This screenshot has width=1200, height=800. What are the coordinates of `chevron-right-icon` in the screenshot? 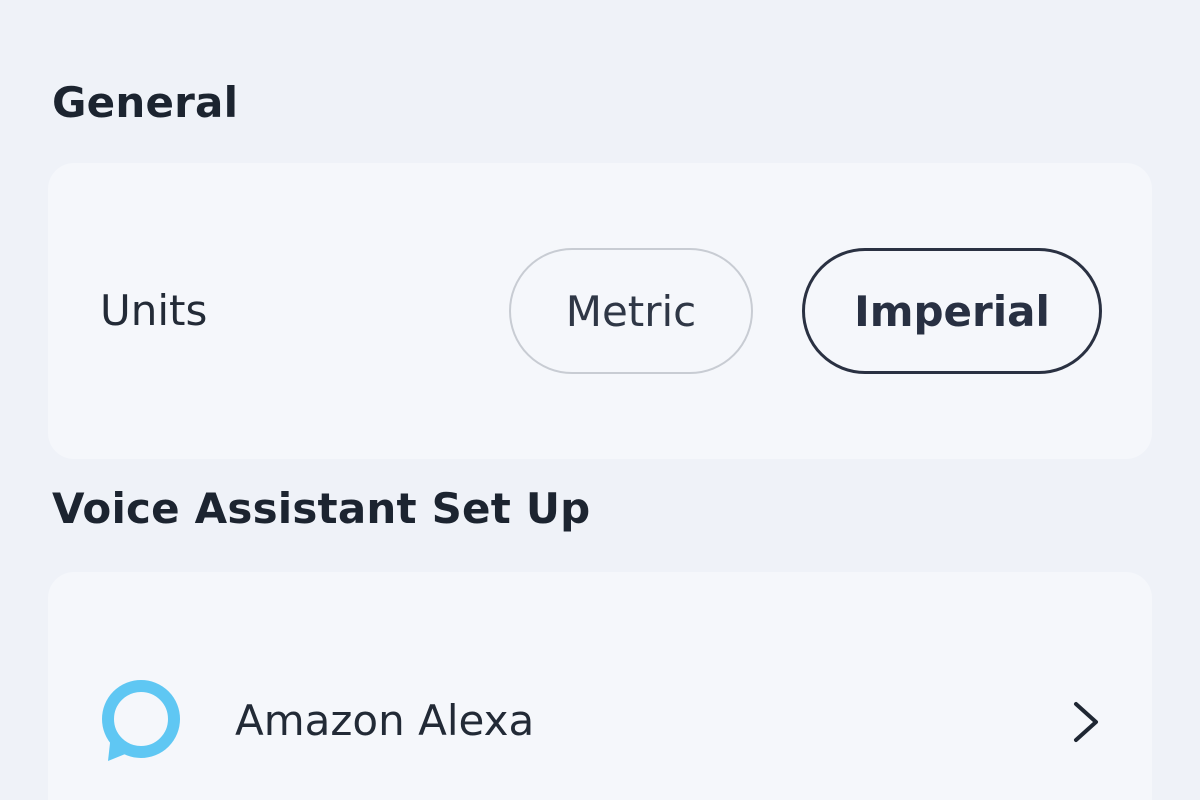 It's located at (1086, 722).